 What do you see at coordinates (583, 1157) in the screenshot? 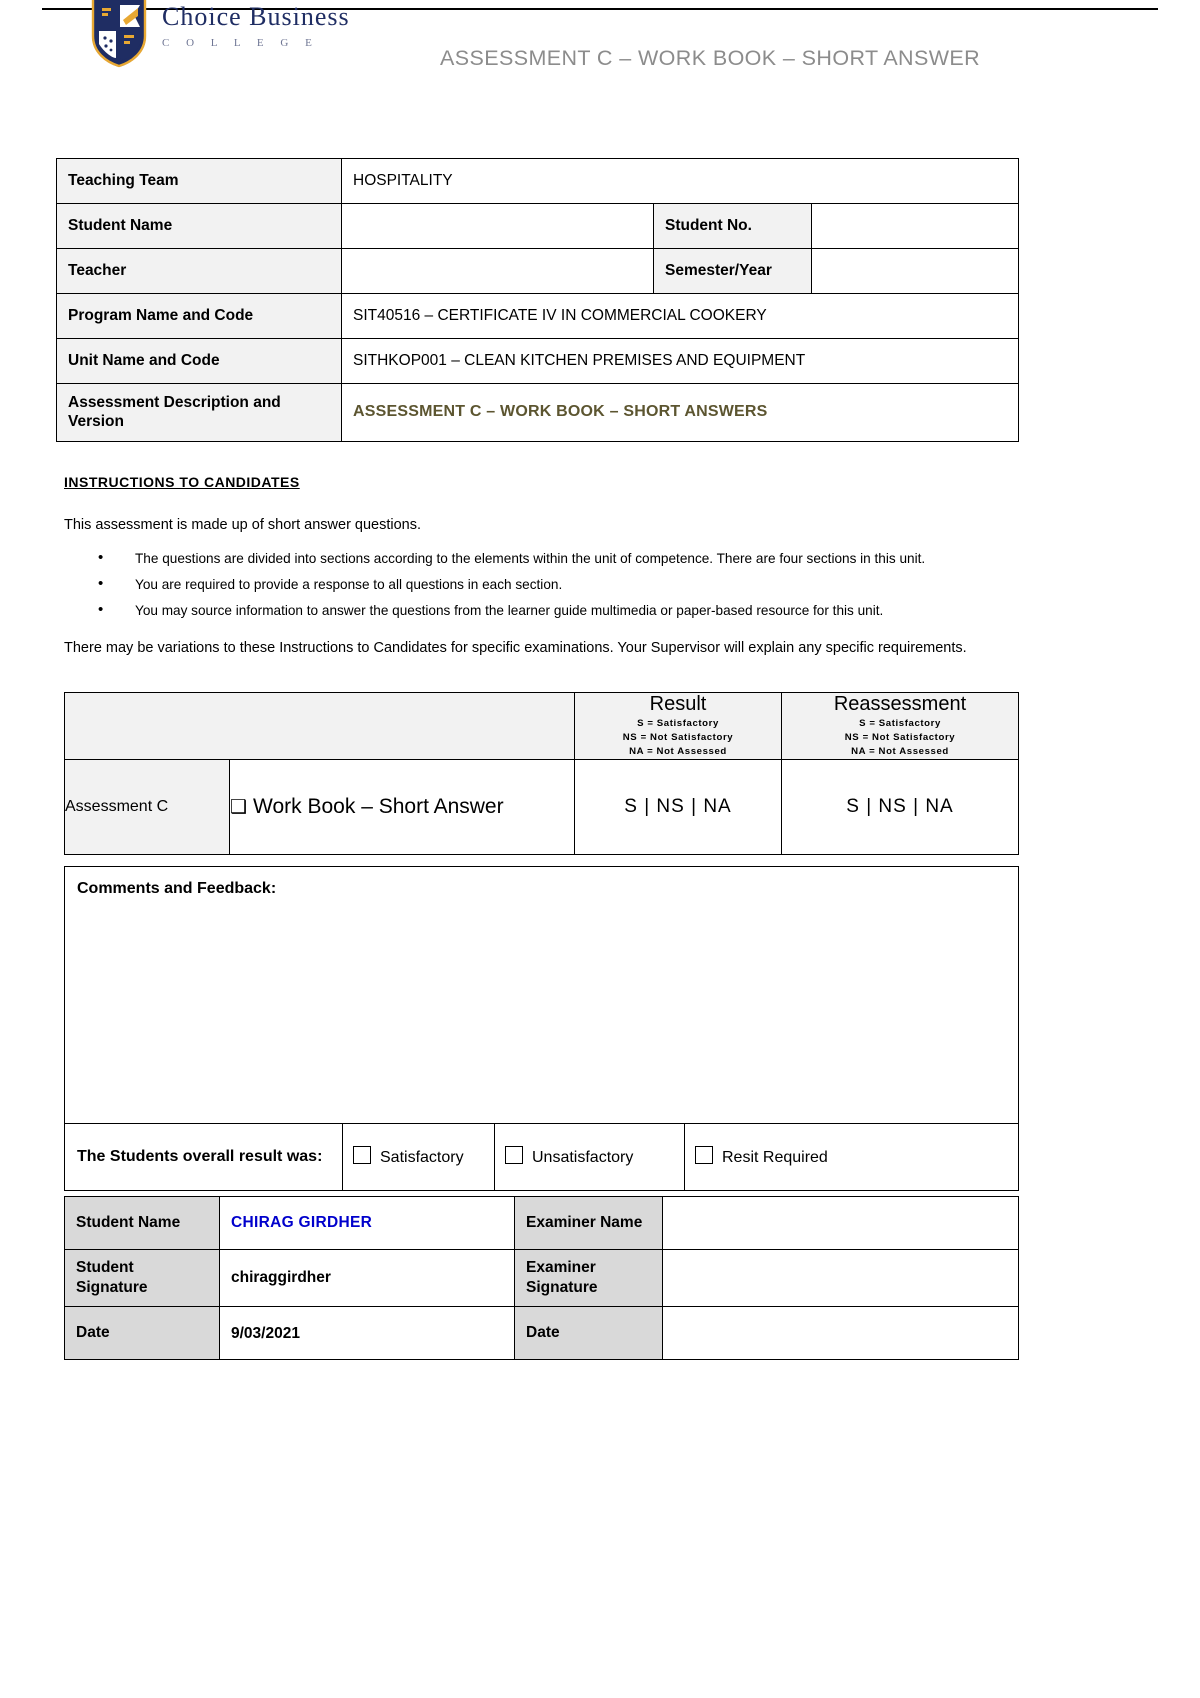
I see `overall-option-label: Unsatisfactory` at bounding box center [583, 1157].